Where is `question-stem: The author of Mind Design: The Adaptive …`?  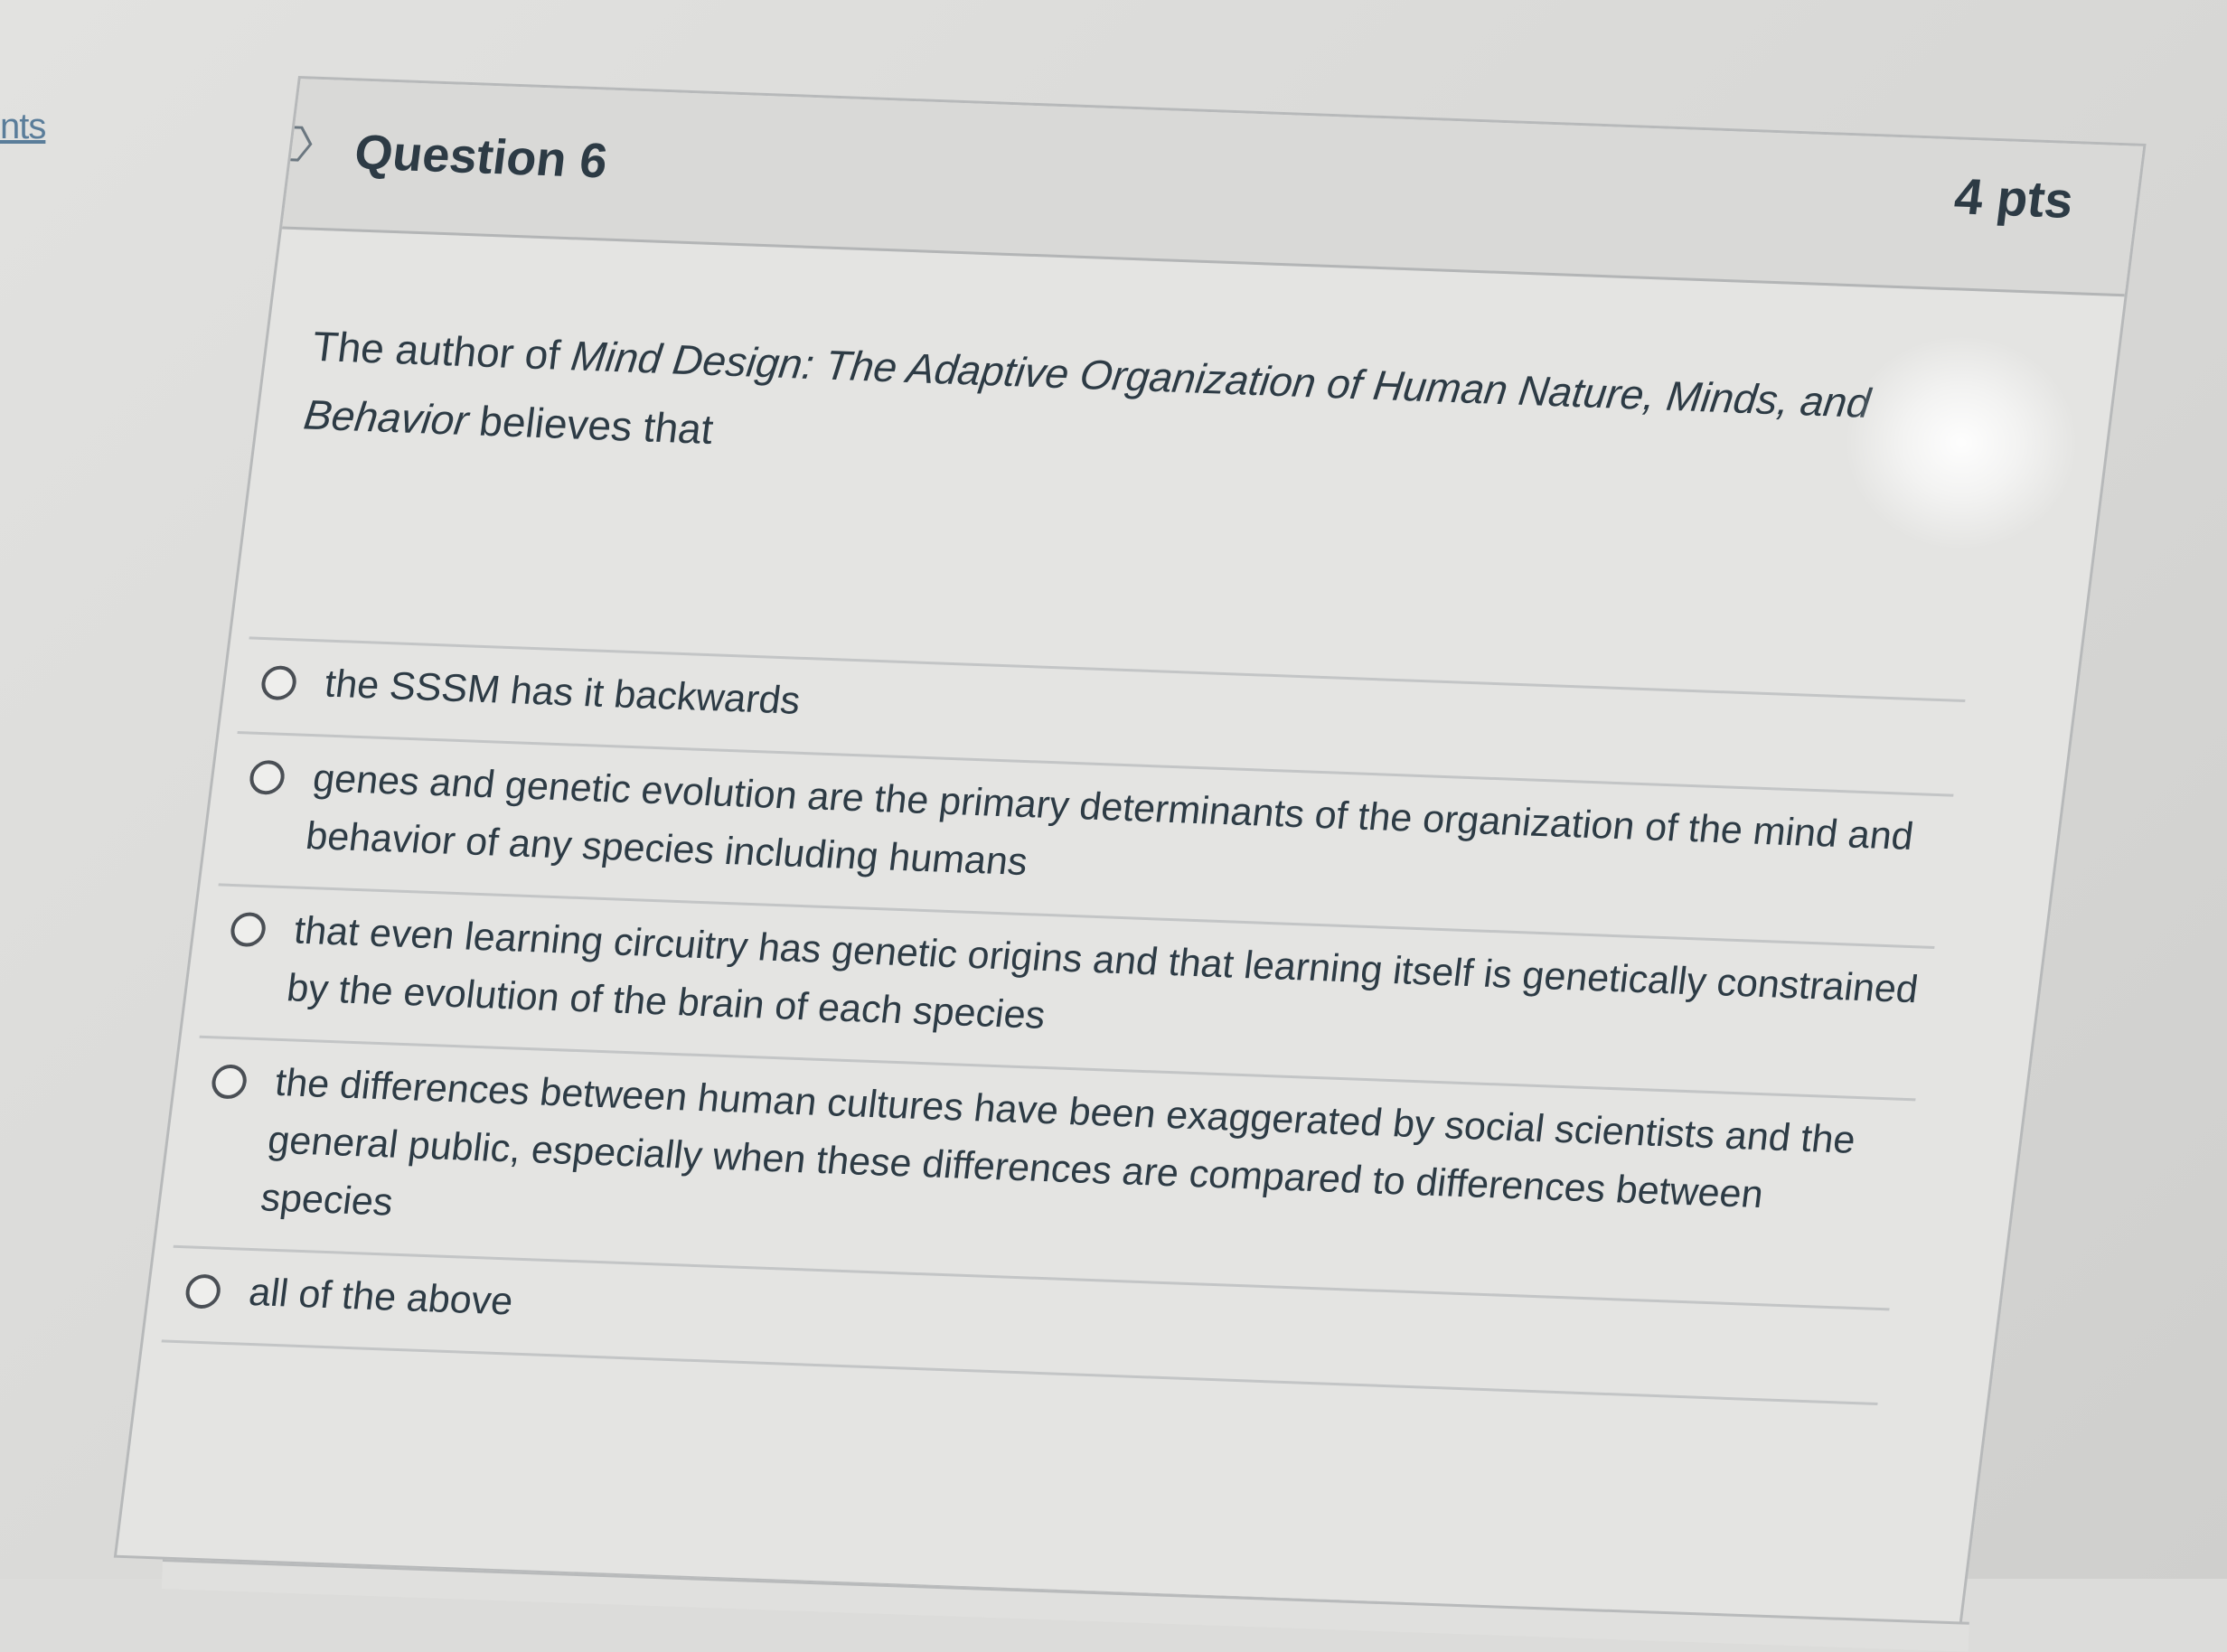
question-stem: The author of Mind Design: The Adaptive … is located at coordinates (1148, 411).